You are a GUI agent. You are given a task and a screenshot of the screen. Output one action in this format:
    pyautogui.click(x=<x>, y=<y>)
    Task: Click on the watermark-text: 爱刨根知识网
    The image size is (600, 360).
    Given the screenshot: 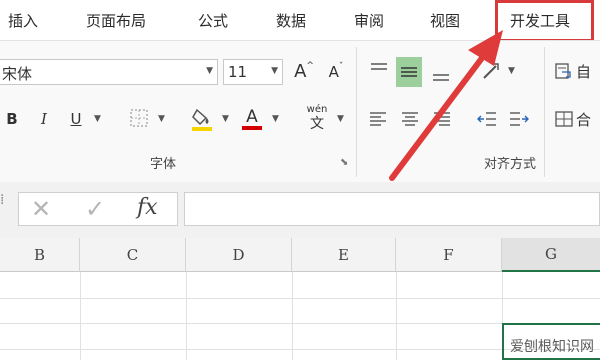 What is the action you would take?
    pyautogui.click(x=552, y=347)
    